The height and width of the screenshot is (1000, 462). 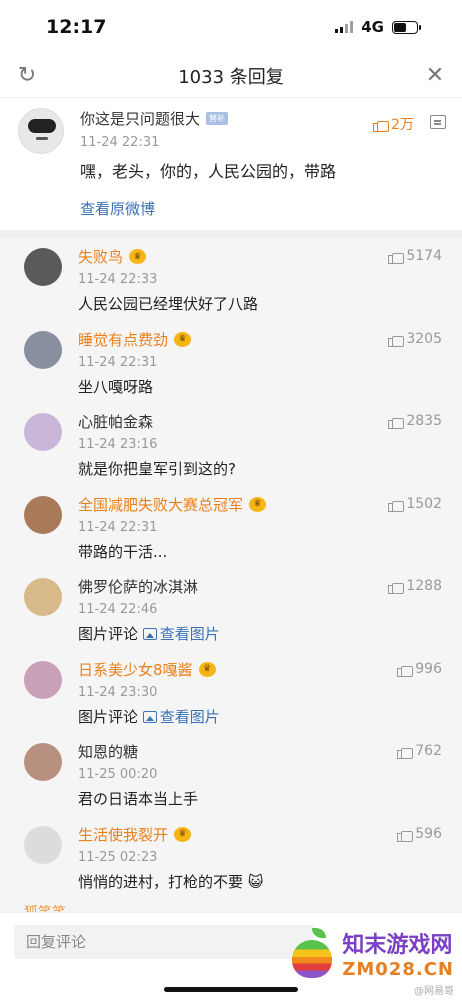 I want to click on reply-date: 11-24 23:30, so click(x=118, y=692).